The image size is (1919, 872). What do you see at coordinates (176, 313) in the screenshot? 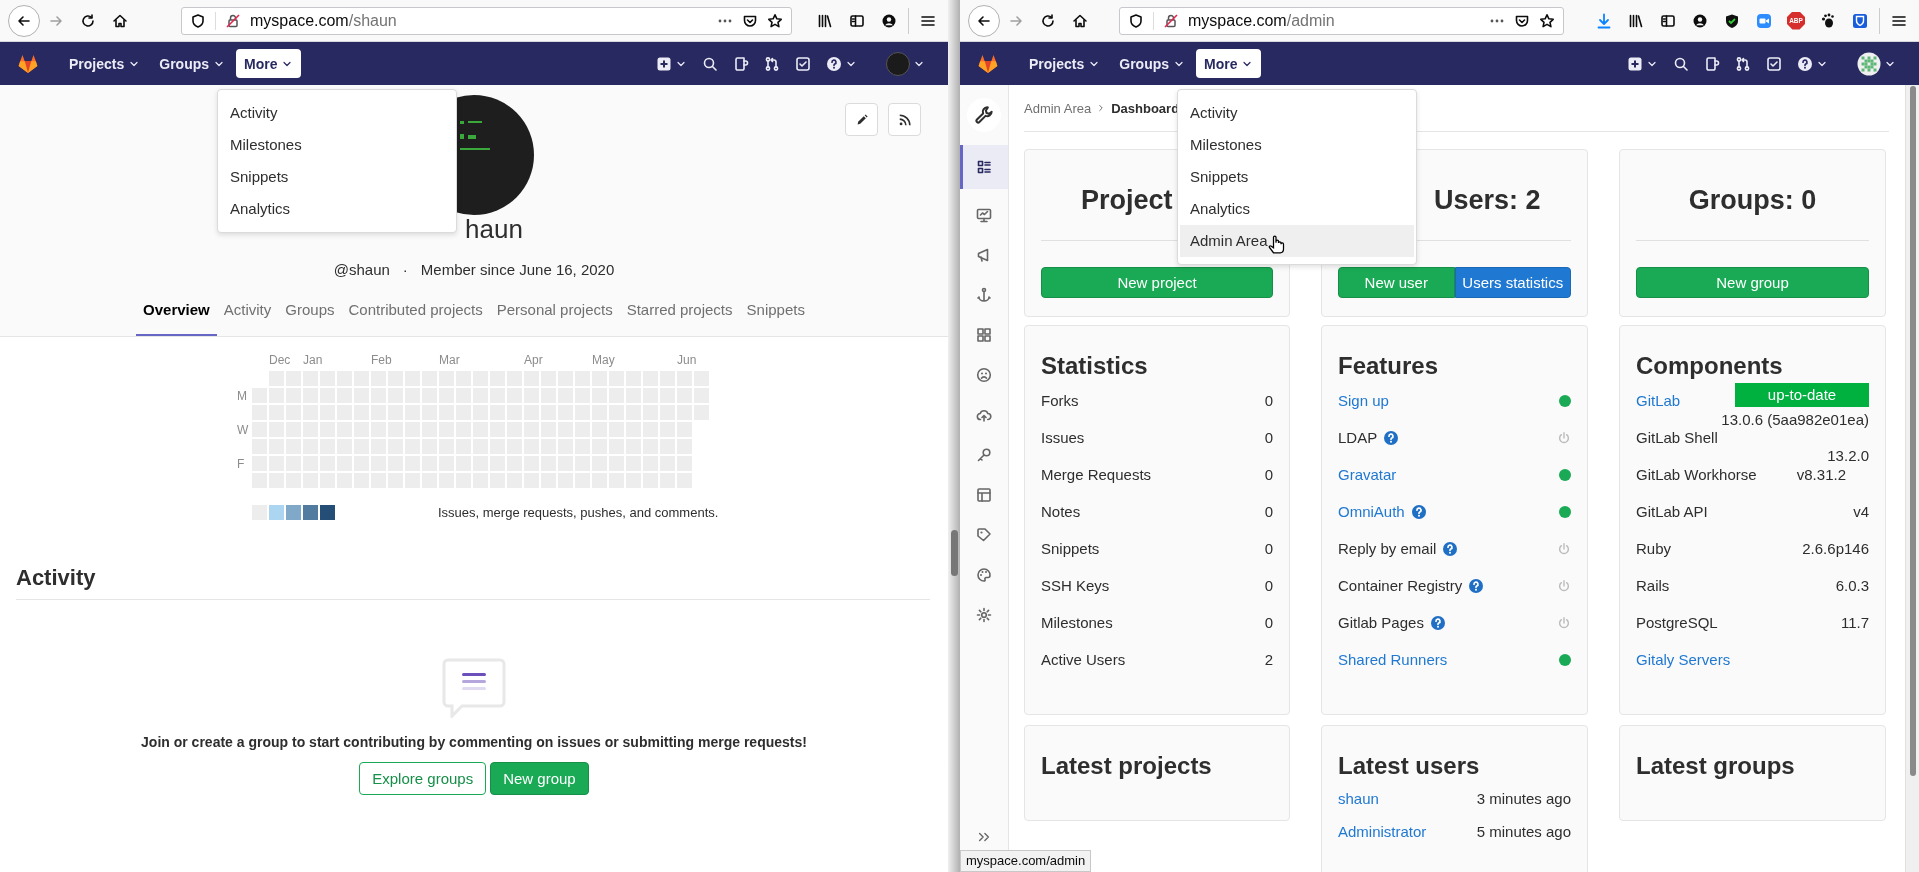
I see `profile-tab: Overview` at bounding box center [176, 313].